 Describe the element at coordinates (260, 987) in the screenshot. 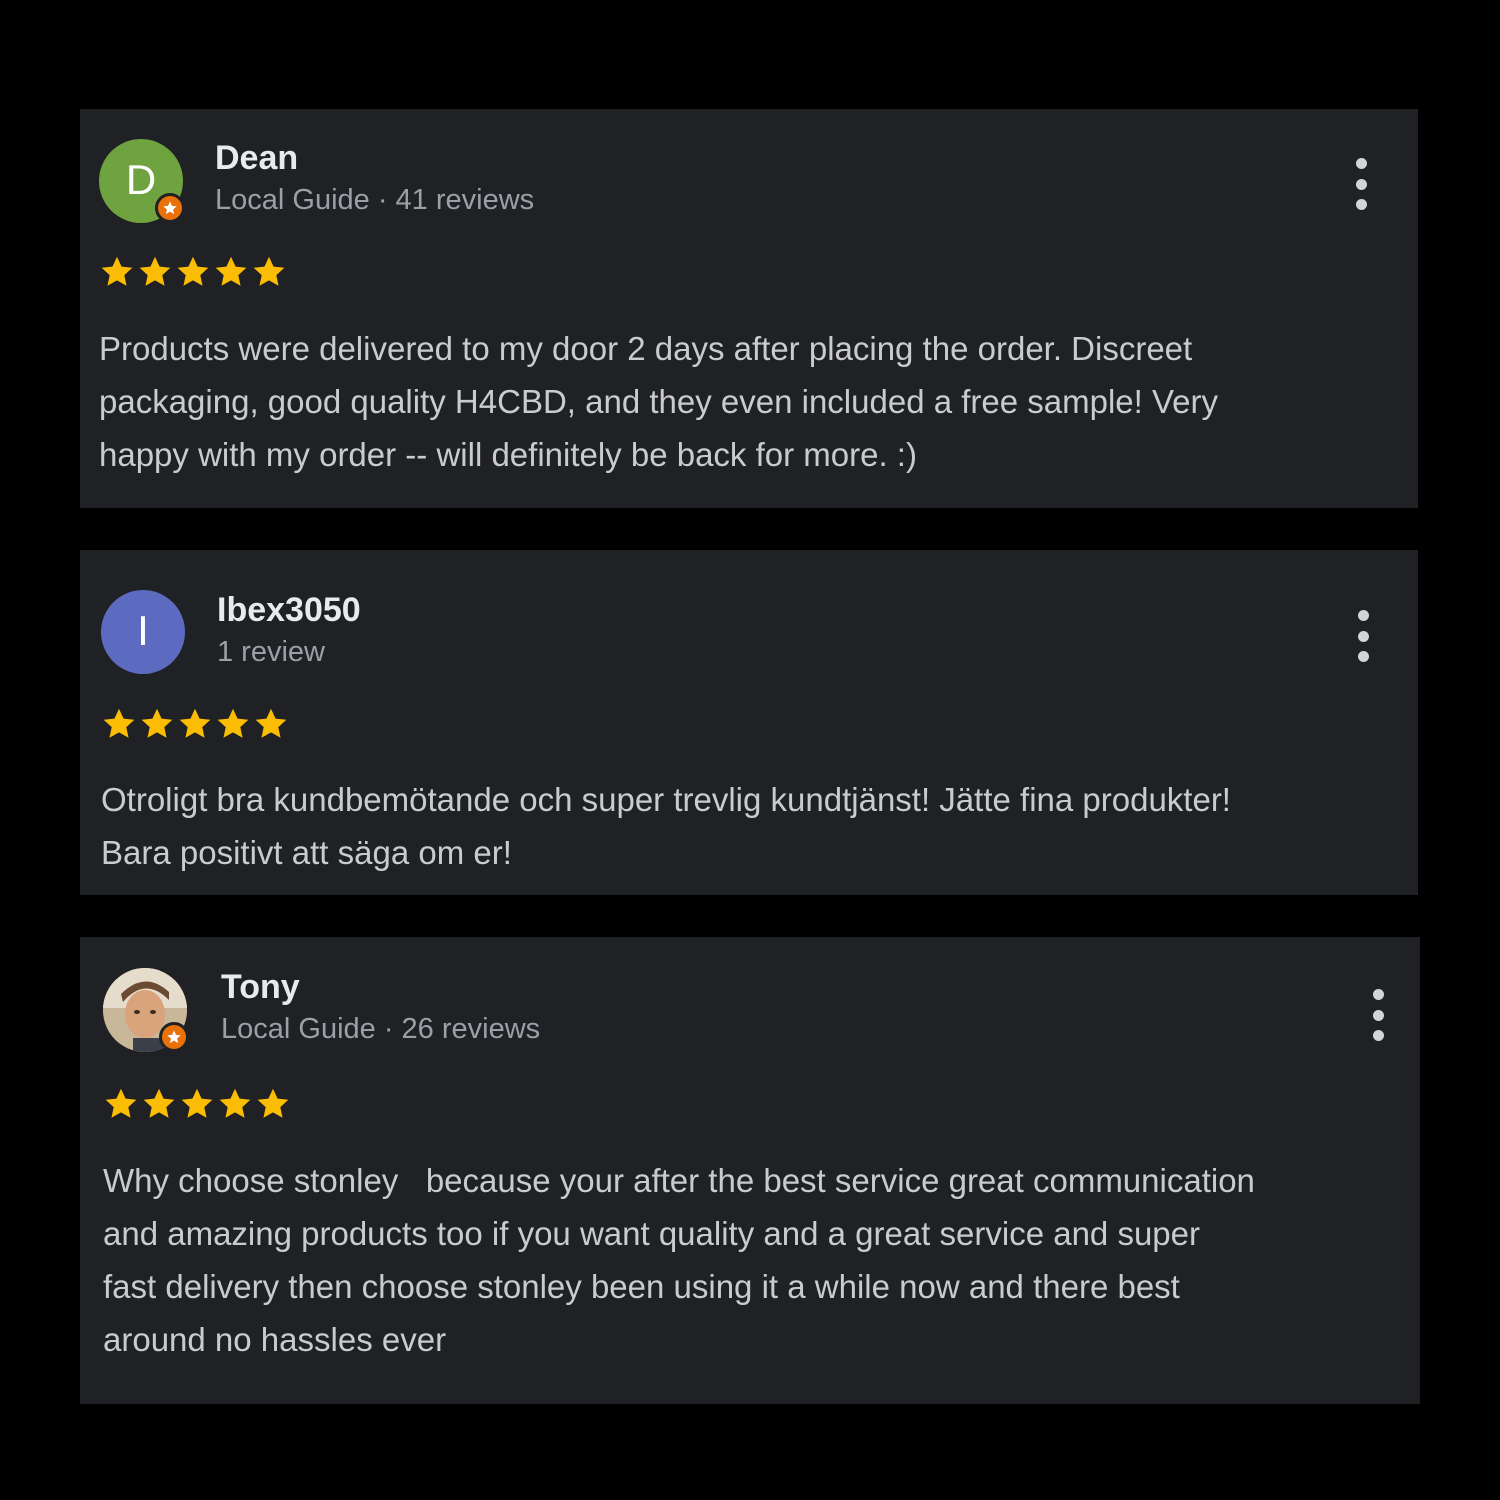

I see `reviewer-name: Tony` at that location.